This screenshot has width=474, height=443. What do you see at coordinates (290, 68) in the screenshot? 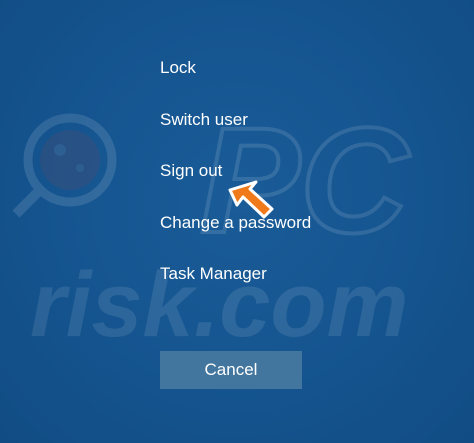
I see `lock-option: Lock` at bounding box center [290, 68].